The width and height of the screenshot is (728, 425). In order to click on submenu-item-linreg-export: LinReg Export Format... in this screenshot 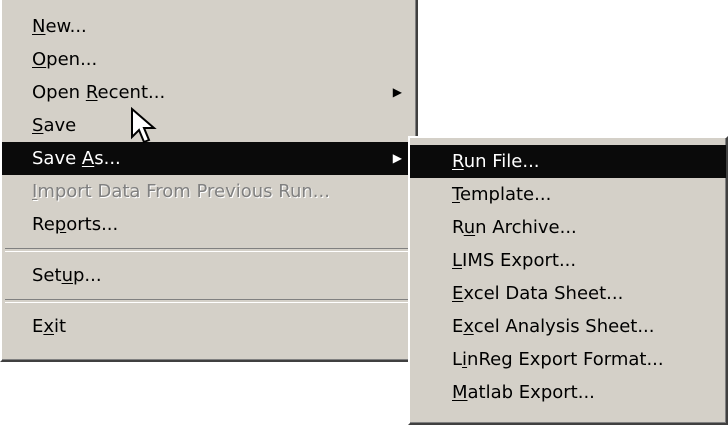, I will do `click(568, 359)`.